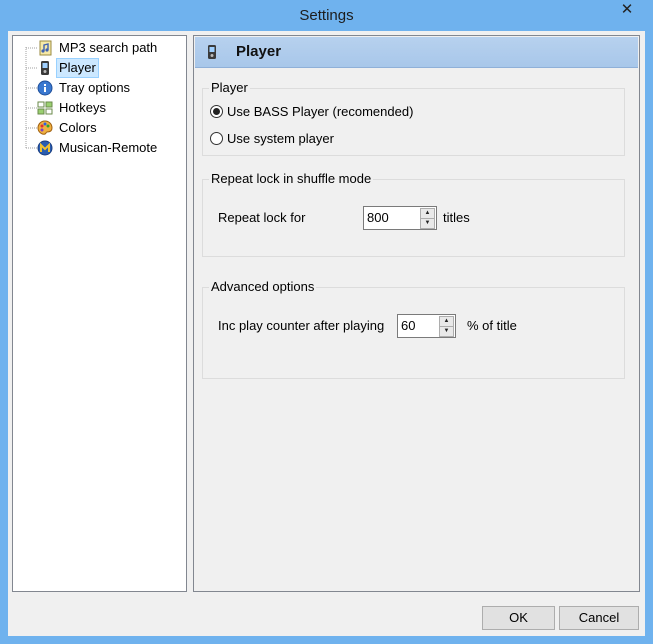 This screenshot has height=644, width=653. I want to click on tree-item-label: Hotkeys, so click(82, 107).